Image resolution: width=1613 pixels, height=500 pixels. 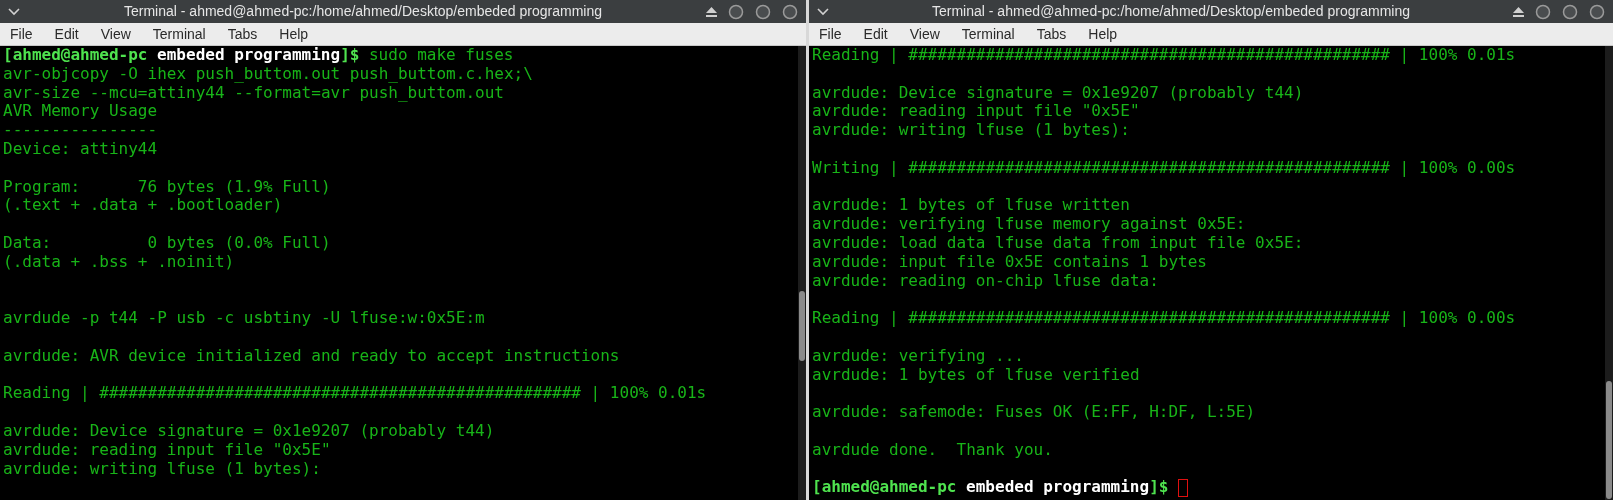 I want to click on terminal-line: ----------------, so click(x=80, y=130).